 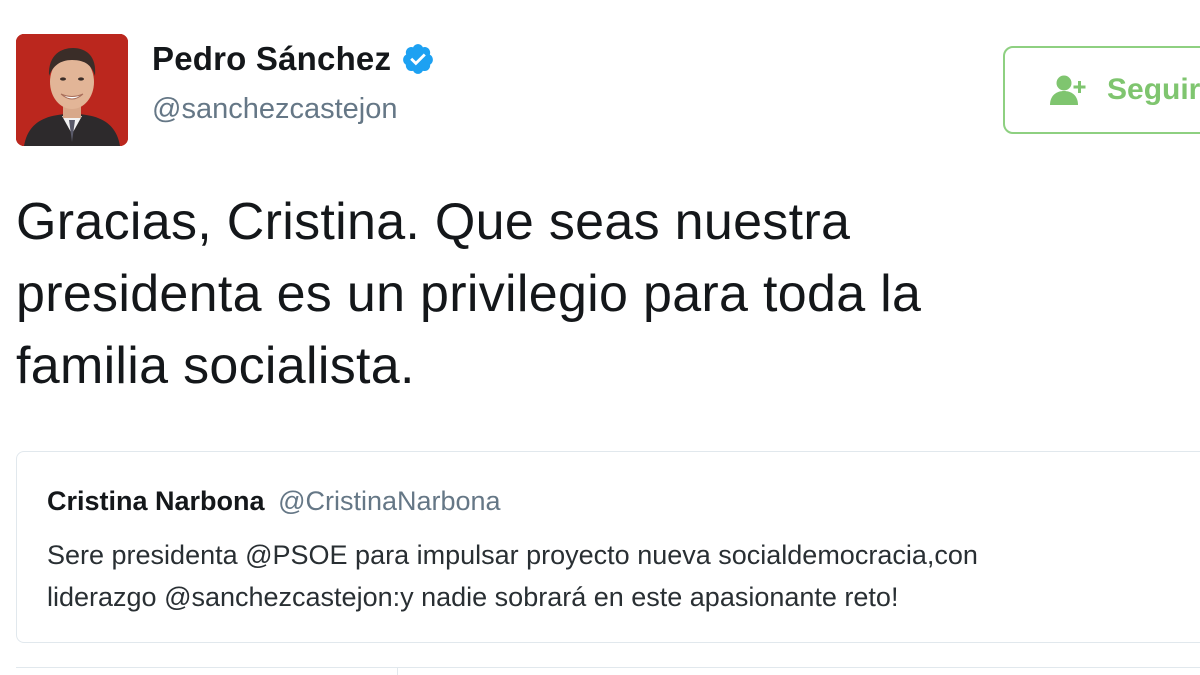 I want to click on bottom-divider-tick, so click(x=397, y=671).